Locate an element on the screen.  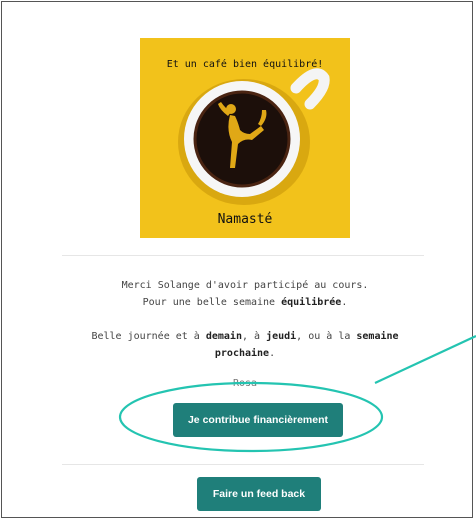
message-text: , ou à la is located at coordinates (326, 336).